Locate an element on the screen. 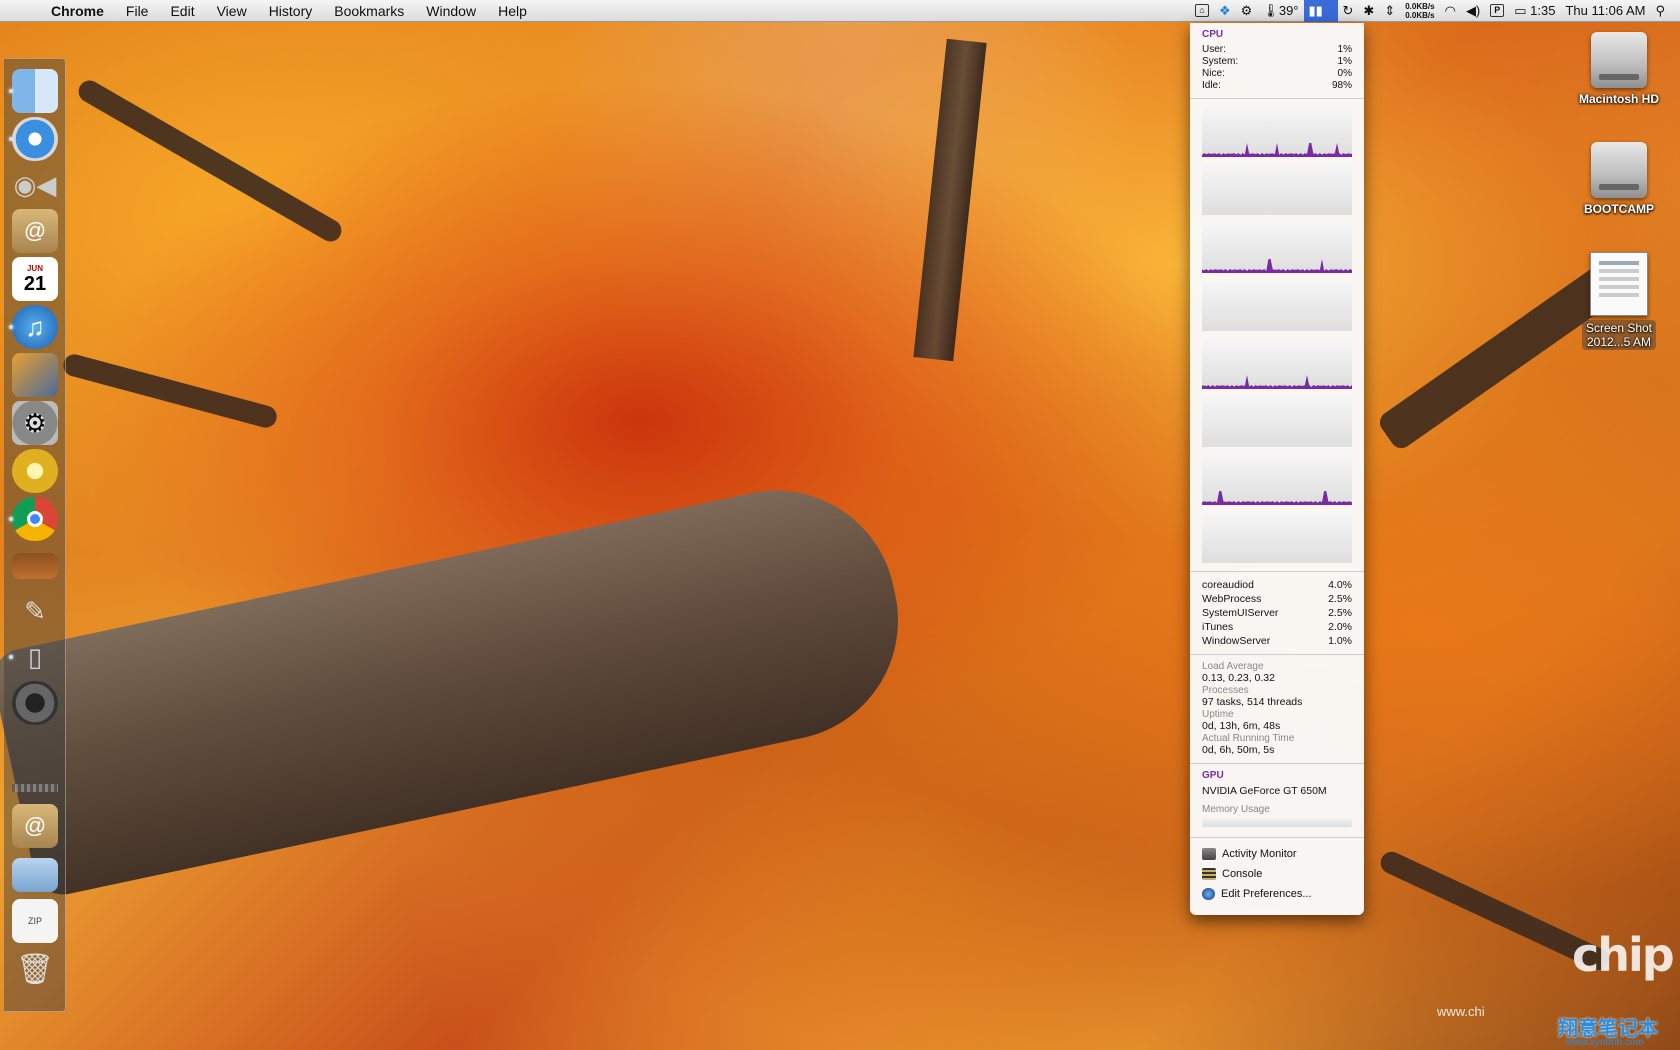 This screenshot has width=1680, height=1050. dock: ◉◀ @ JUN 21 ♫ ⚙ ✎ ▯ @ ZIP 🗑 is located at coordinates (35, 535).